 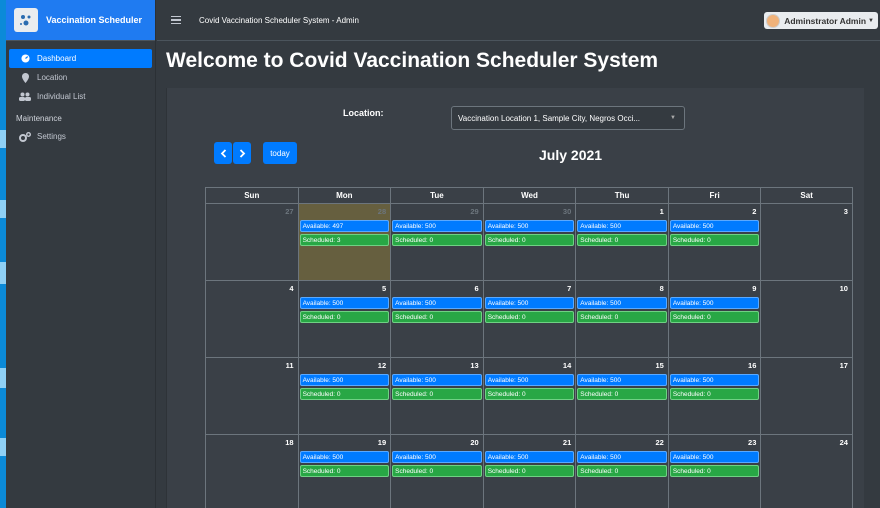 I want to click on day-number: 29, so click(x=474, y=211).